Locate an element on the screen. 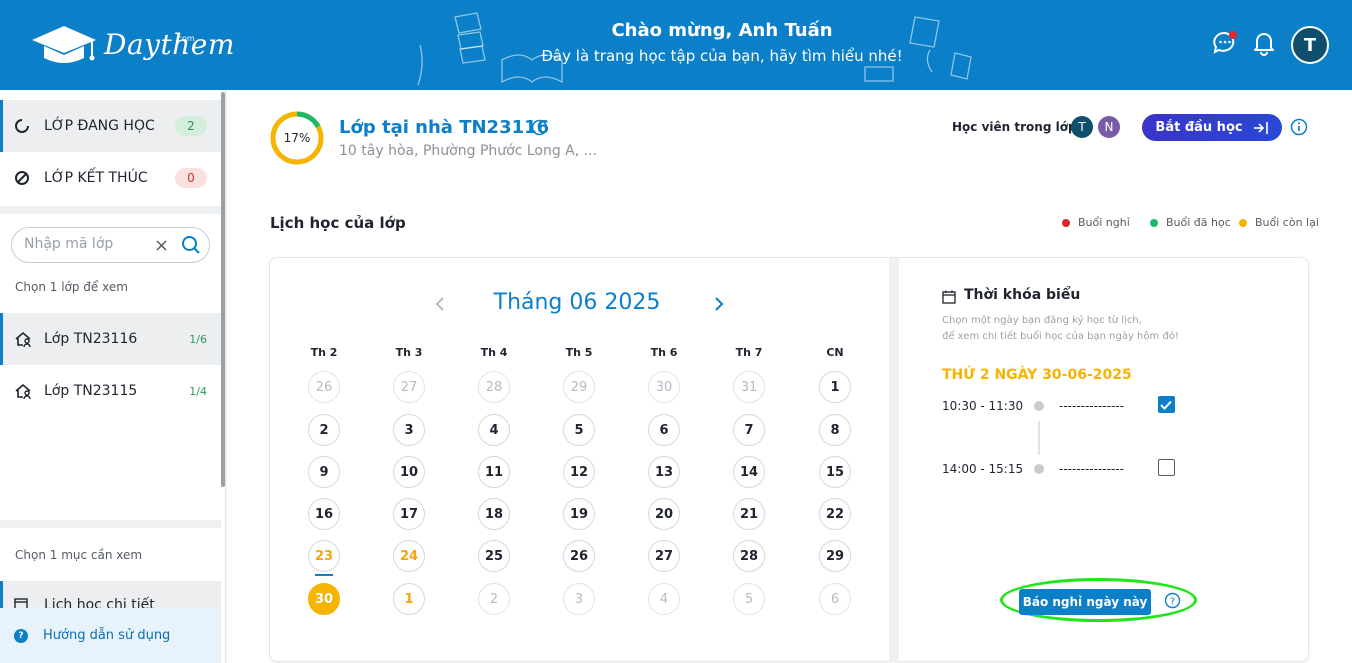 Image resolution: width=1352 pixels, height=663 pixels. chevron-left-icon is located at coordinates (440, 304).